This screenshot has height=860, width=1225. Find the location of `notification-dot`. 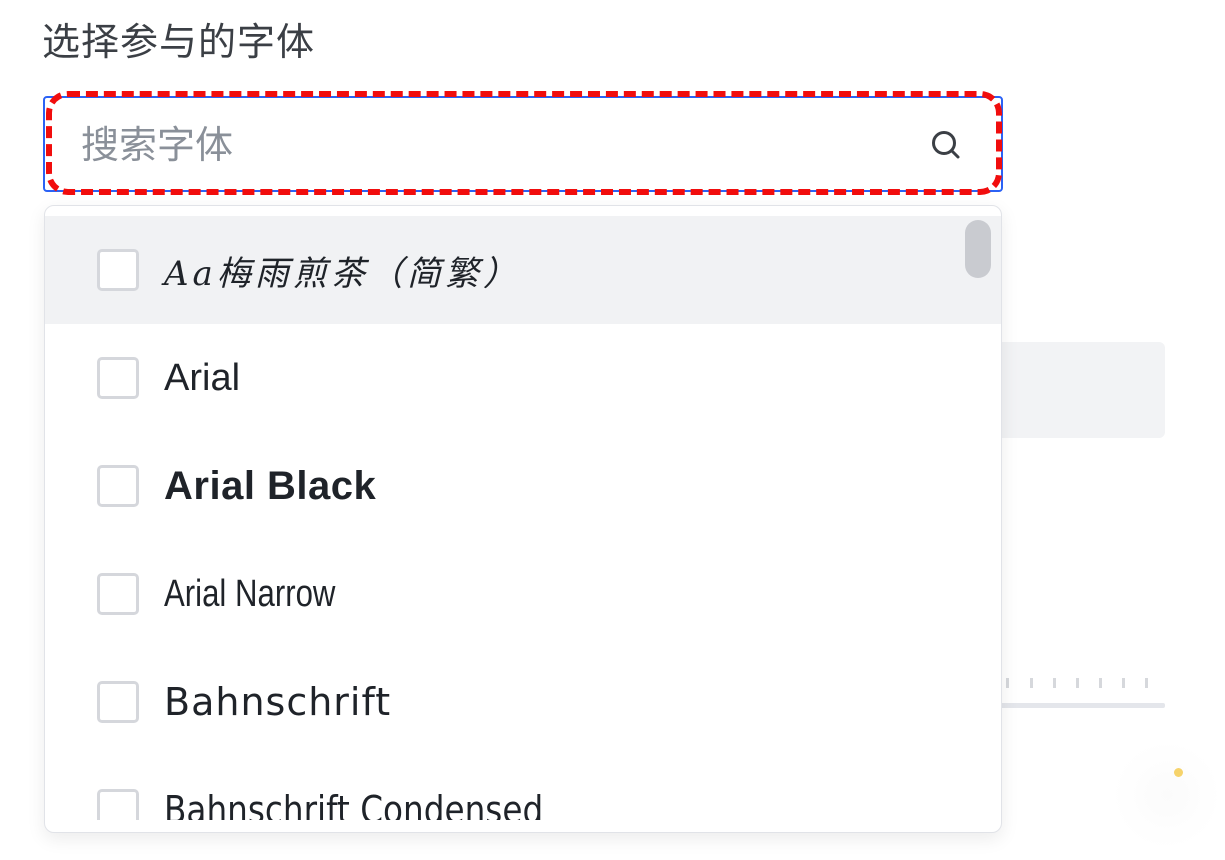

notification-dot is located at coordinates (1178, 772).